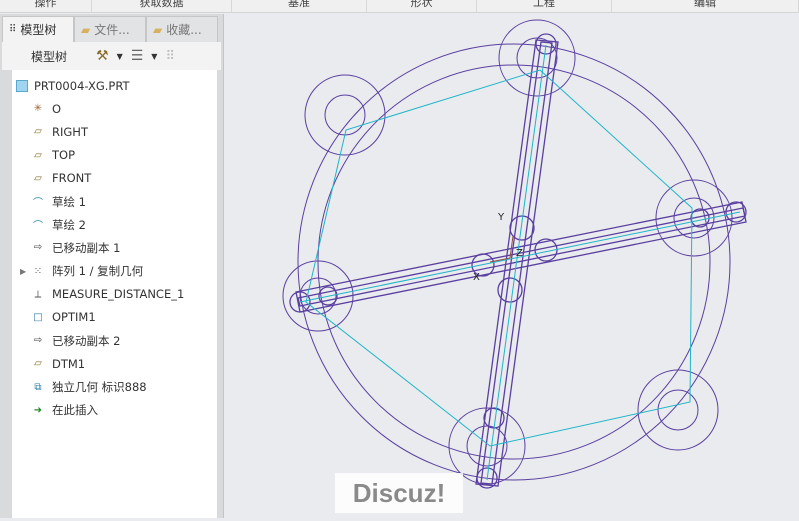 The height and width of the screenshot is (521, 799). What do you see at coordinates (38, 387) in the screenshot?
I see `independent-geometry-icon: ⧉` at bounding box center [38, 387].